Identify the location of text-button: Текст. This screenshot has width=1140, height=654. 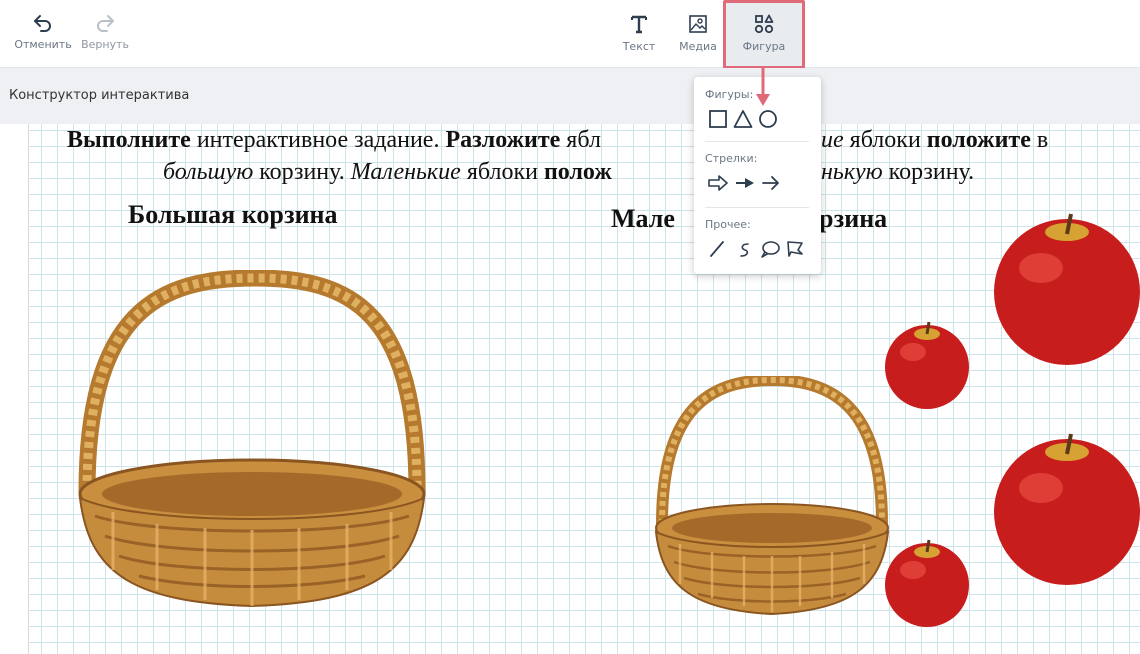
(639, 33).